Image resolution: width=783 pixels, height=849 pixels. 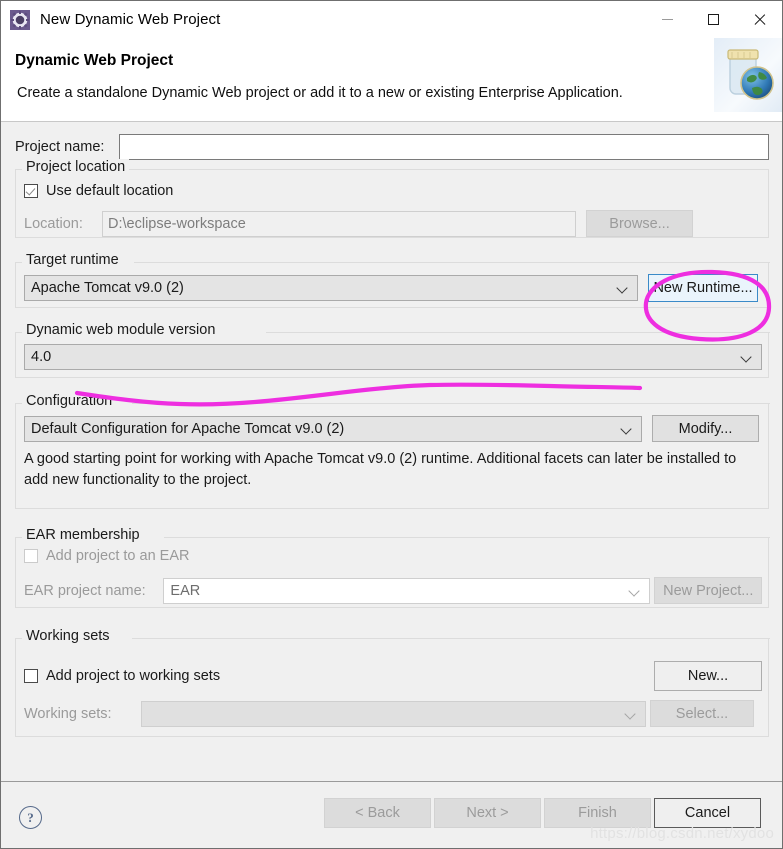 What do you see at coordinates (41, 357) in the screenshot?
I see `module-version-value: 4.0` at bounding box center [41, 357].